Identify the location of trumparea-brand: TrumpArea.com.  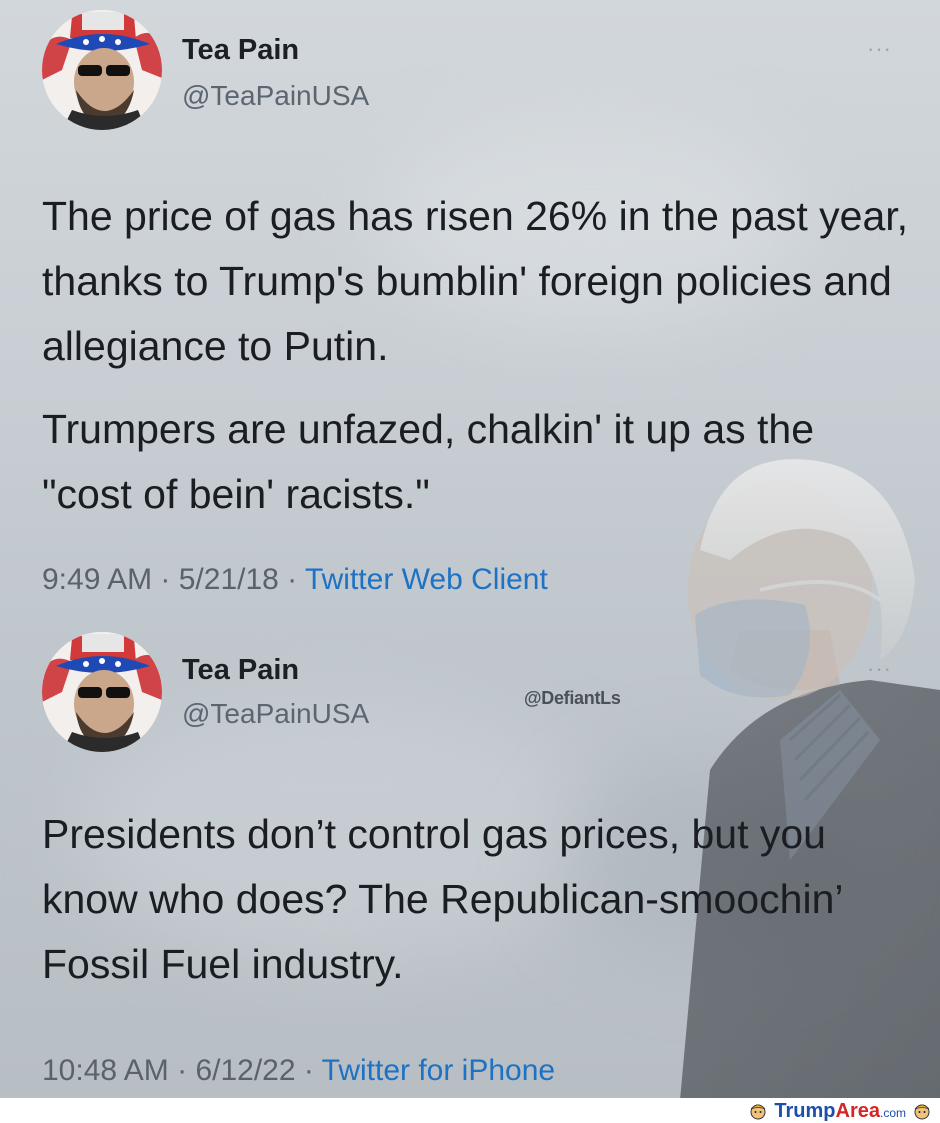
(840, 1111).